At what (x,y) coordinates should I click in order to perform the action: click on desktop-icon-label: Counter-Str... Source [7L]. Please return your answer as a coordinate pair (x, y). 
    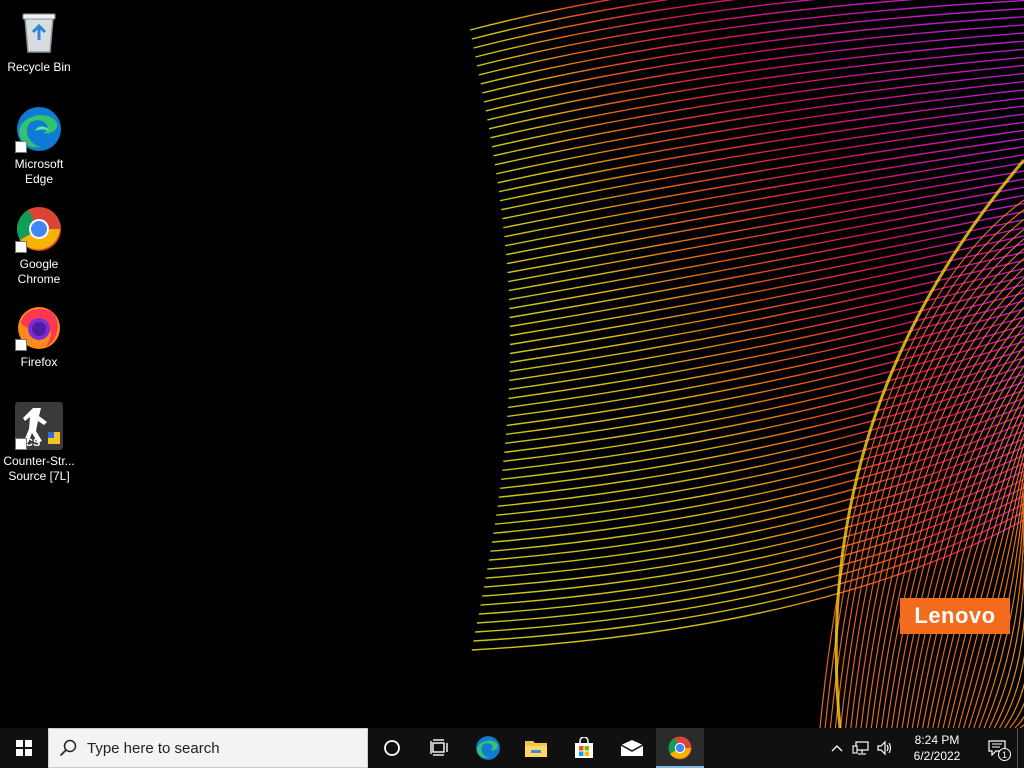
    Looking at the image, I should click on (39, 468).